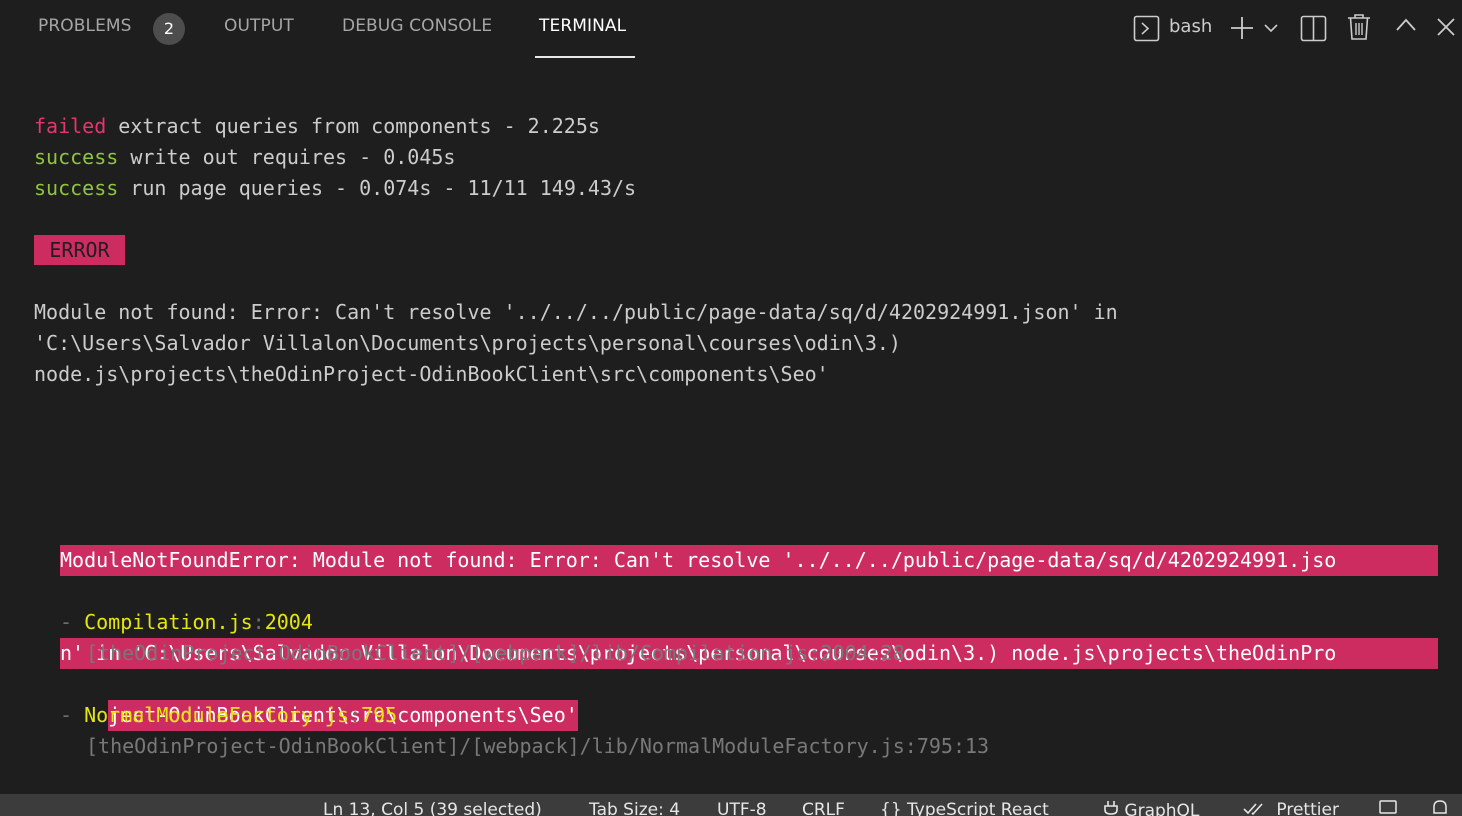 The height and width of the screenshot is (816, 1462). Describe the element at coordinates (1313, 28) in the screenshot. I see `split-icon` at that location.